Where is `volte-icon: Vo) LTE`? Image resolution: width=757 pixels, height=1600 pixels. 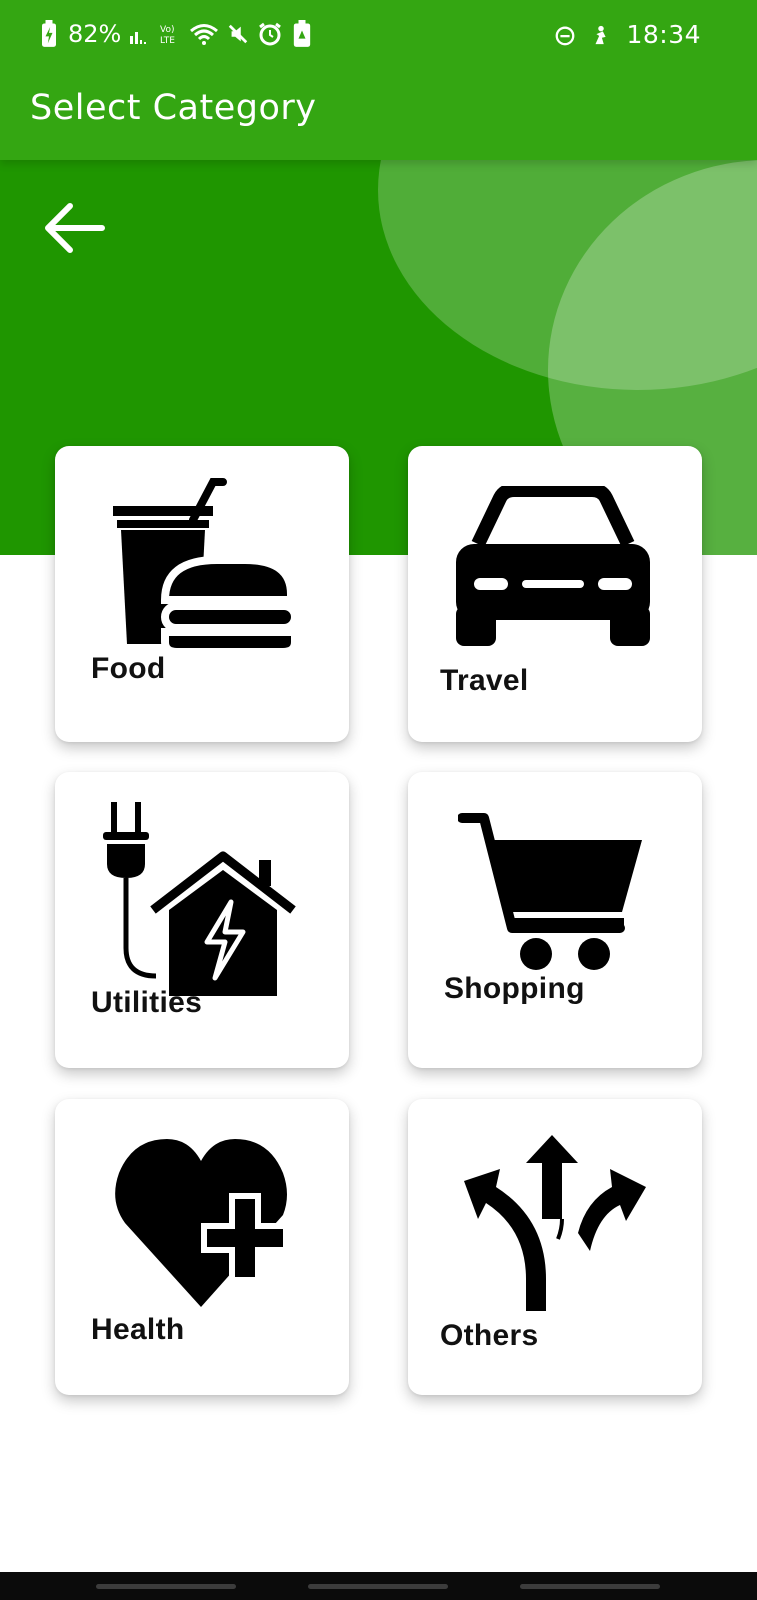 volte-icon: Vo) LTE is located at coordinates (170, 34).